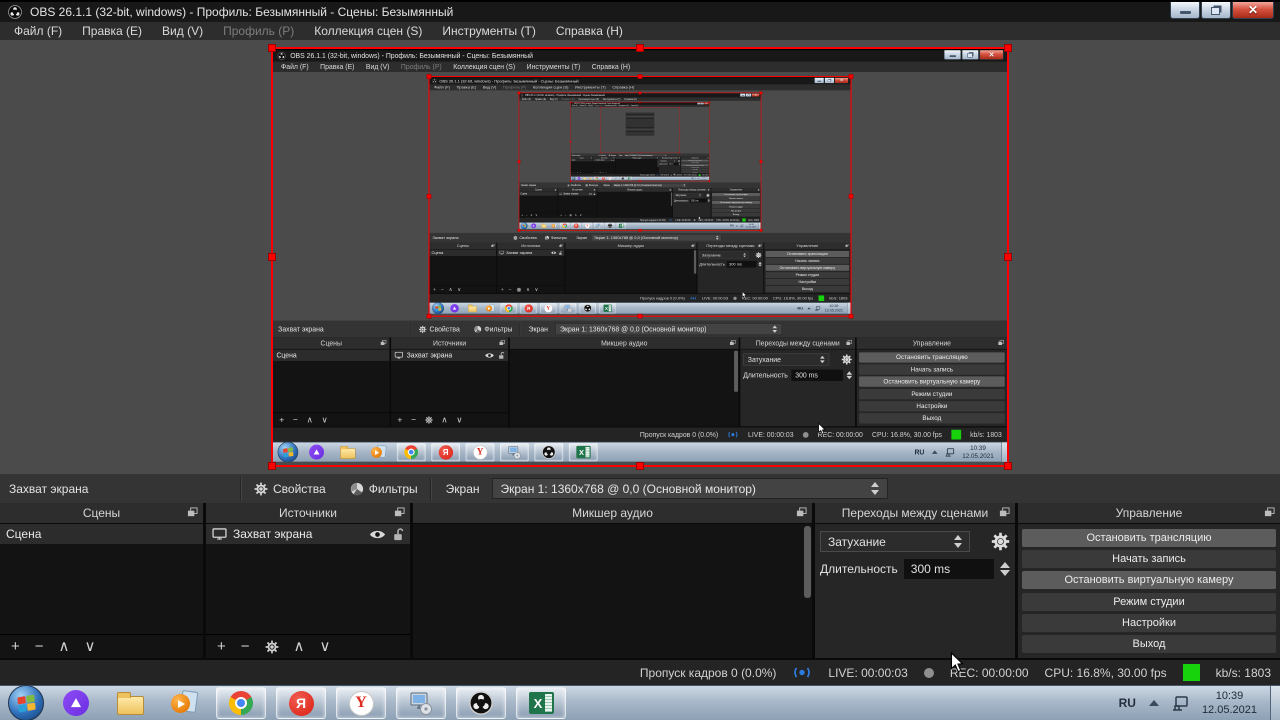 This screenshot has height=720, width=1280. What do you see at coordinates (368, 31) in the screenshot?
I see `menu-scene-collection: Коллекция сцен (S)` at bounding box center [368, 31].